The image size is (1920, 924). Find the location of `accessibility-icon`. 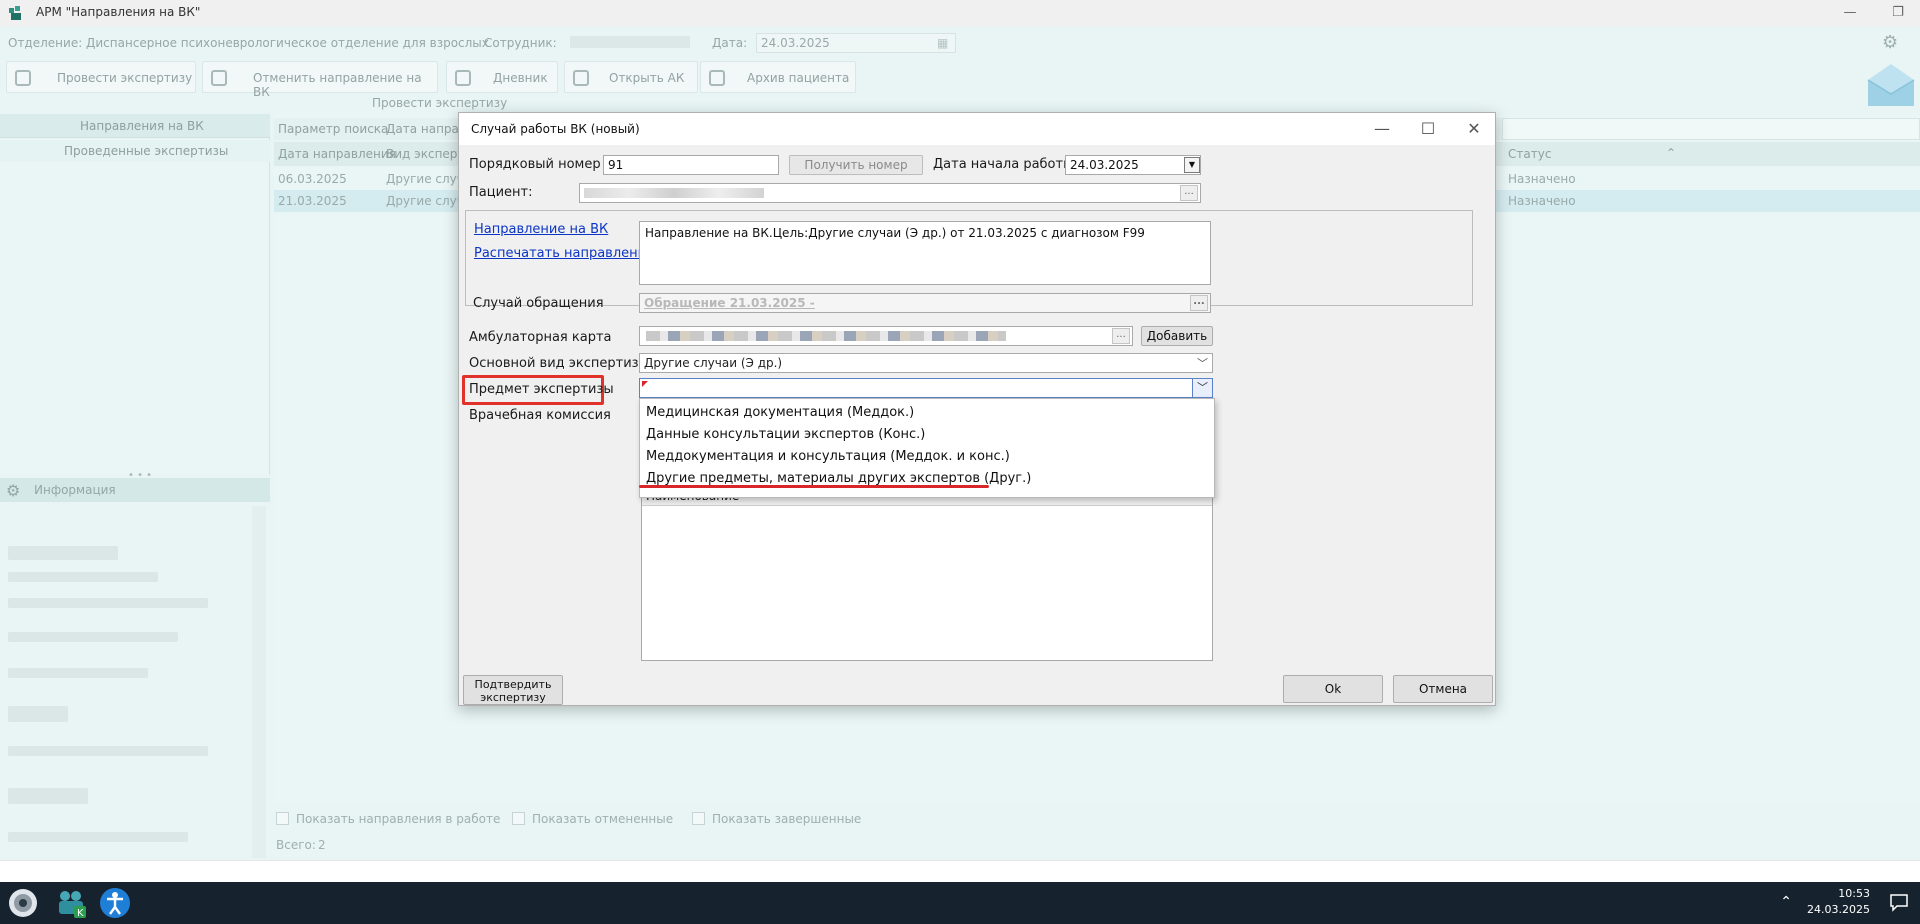

accessibility-icon is located at coordinates (115, 903).